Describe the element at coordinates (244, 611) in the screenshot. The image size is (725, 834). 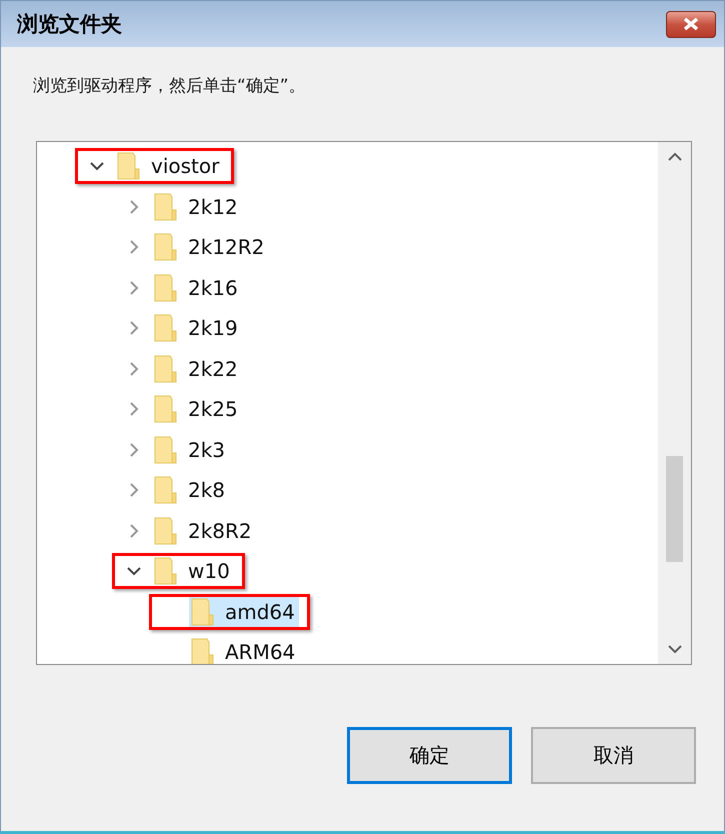
I see `tree-item: amd64` at that location.